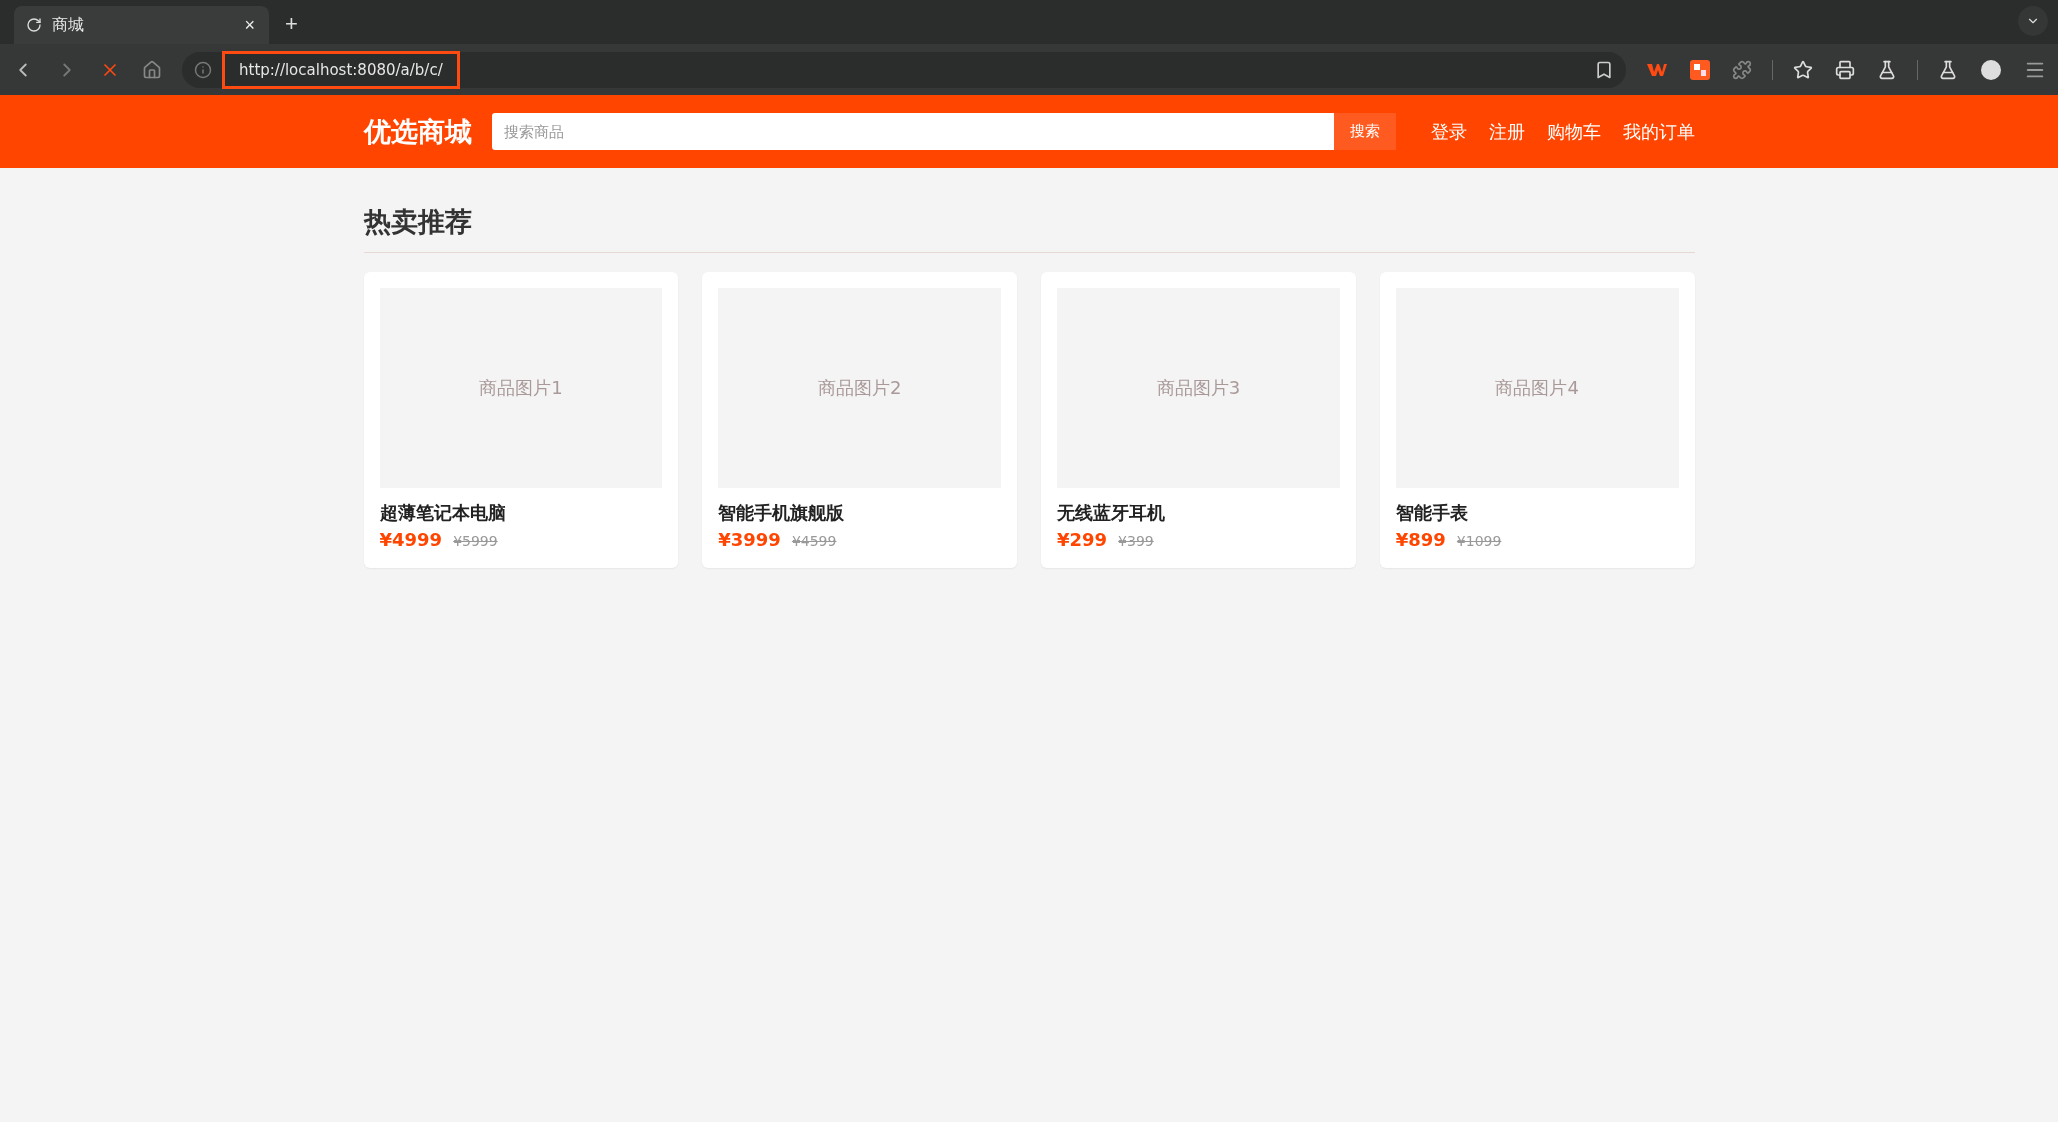 Image resolution: width=2058 pixels, height=1122 pixels. What do you see at coordinates (1604, 69) in the screenshot?
I see `bookmark-icon` at bounding box center [1604, 69].